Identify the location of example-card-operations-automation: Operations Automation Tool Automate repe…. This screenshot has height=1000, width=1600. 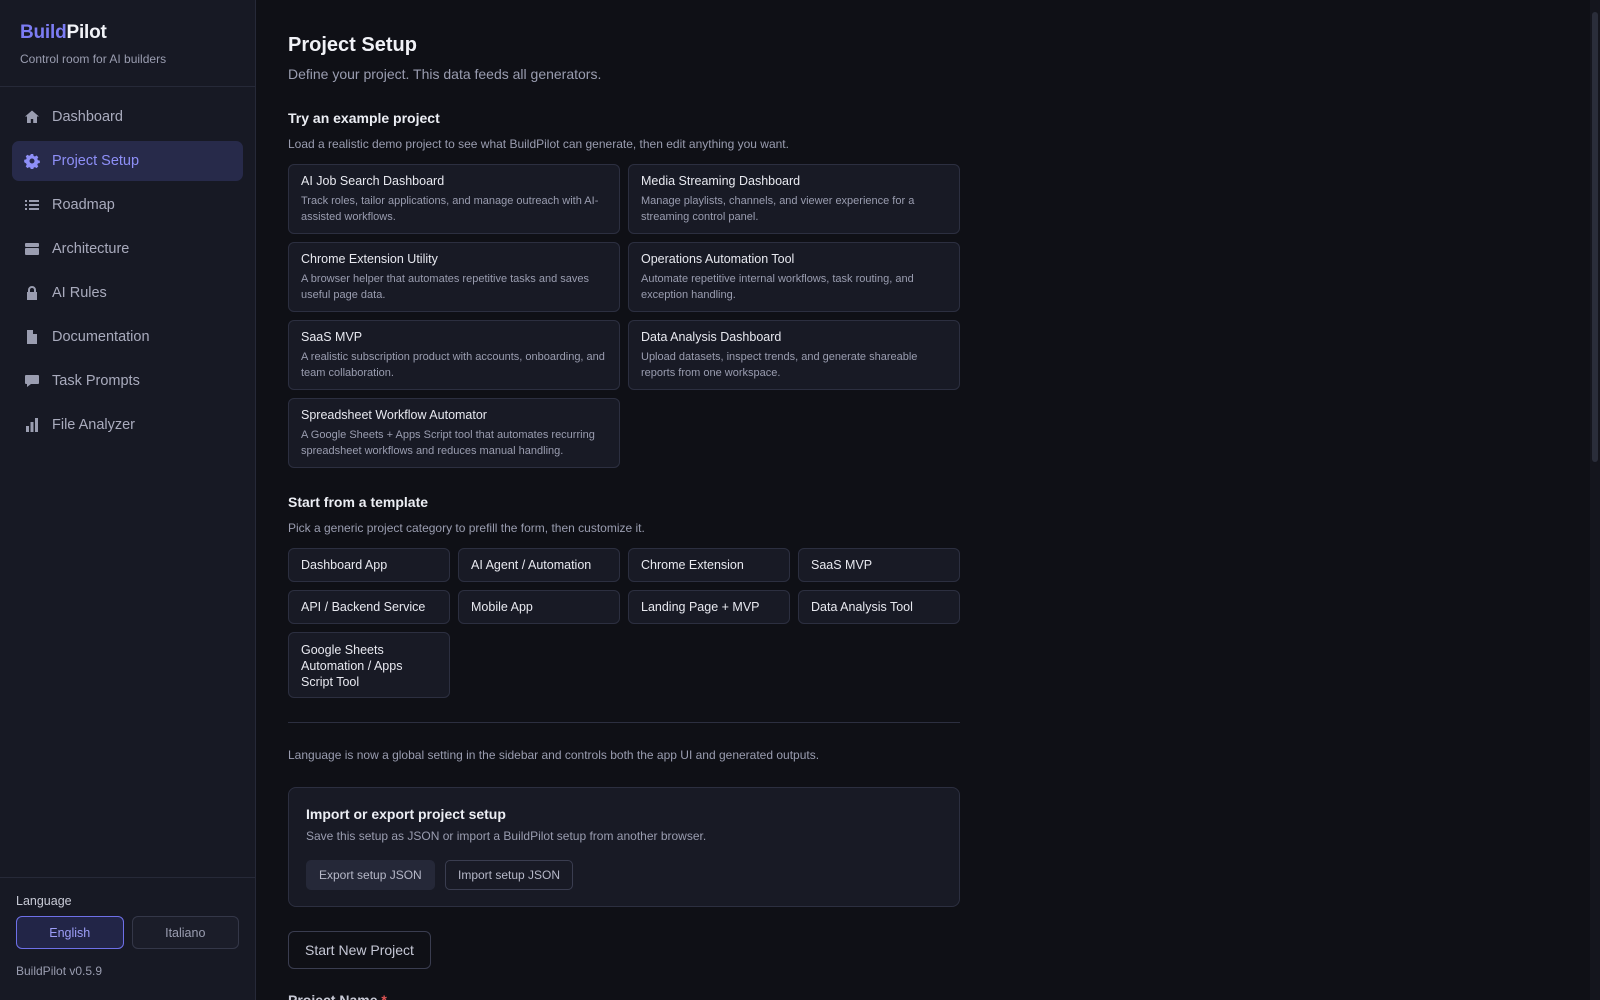
(794, 277).